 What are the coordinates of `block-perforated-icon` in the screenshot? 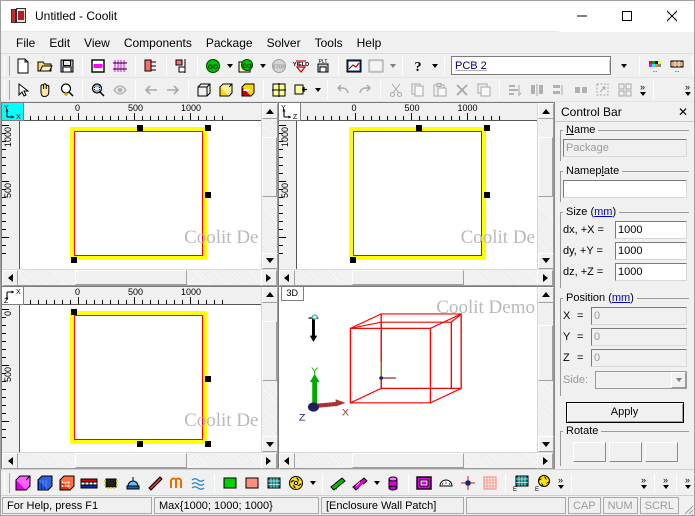 It's located at (67, 482).